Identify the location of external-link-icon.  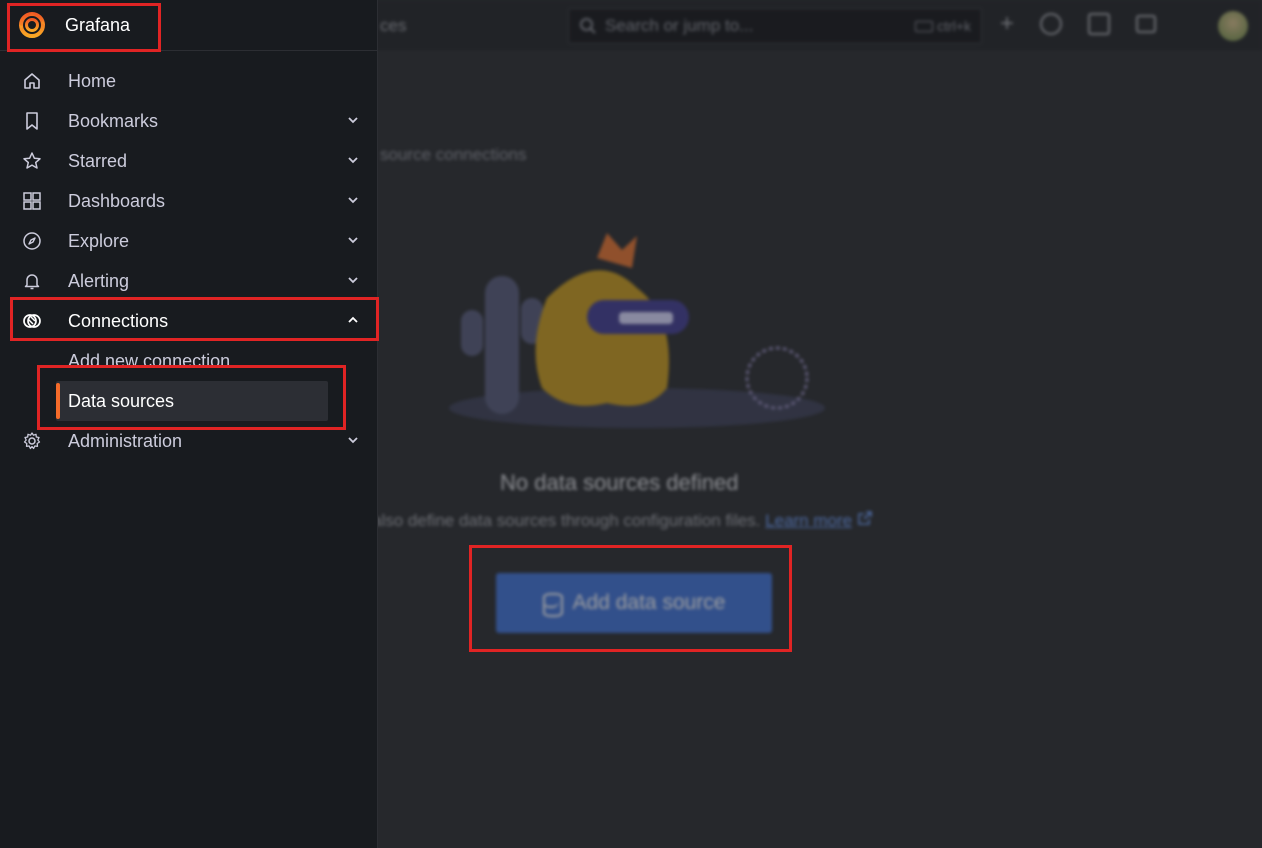
(865, 518).